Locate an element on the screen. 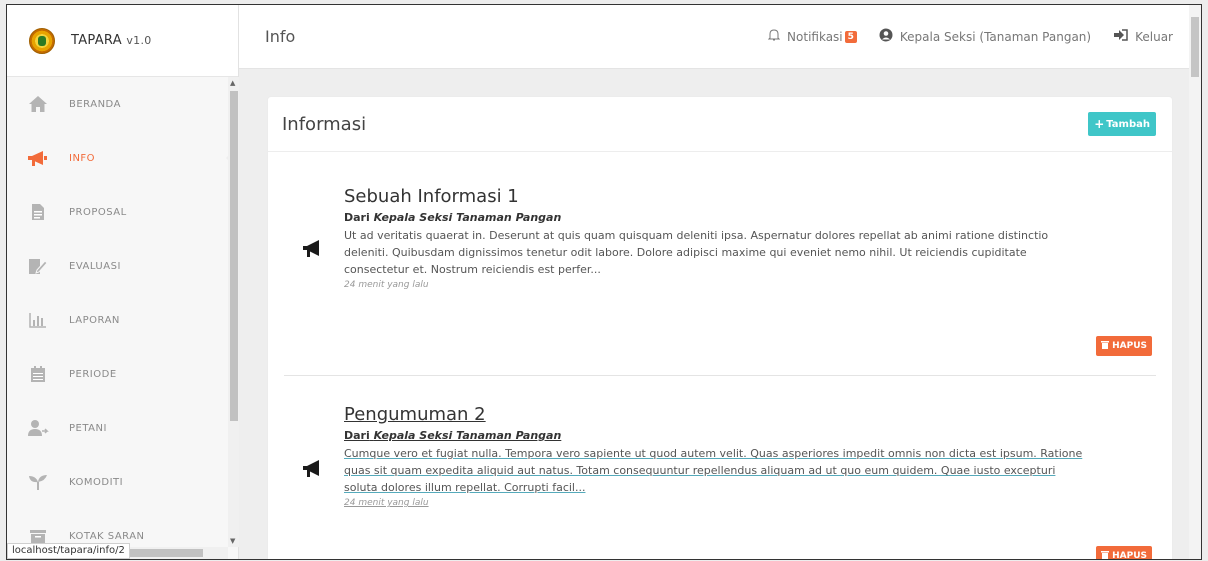  brand-name: TAPARA is located at coordinates (96, 40).